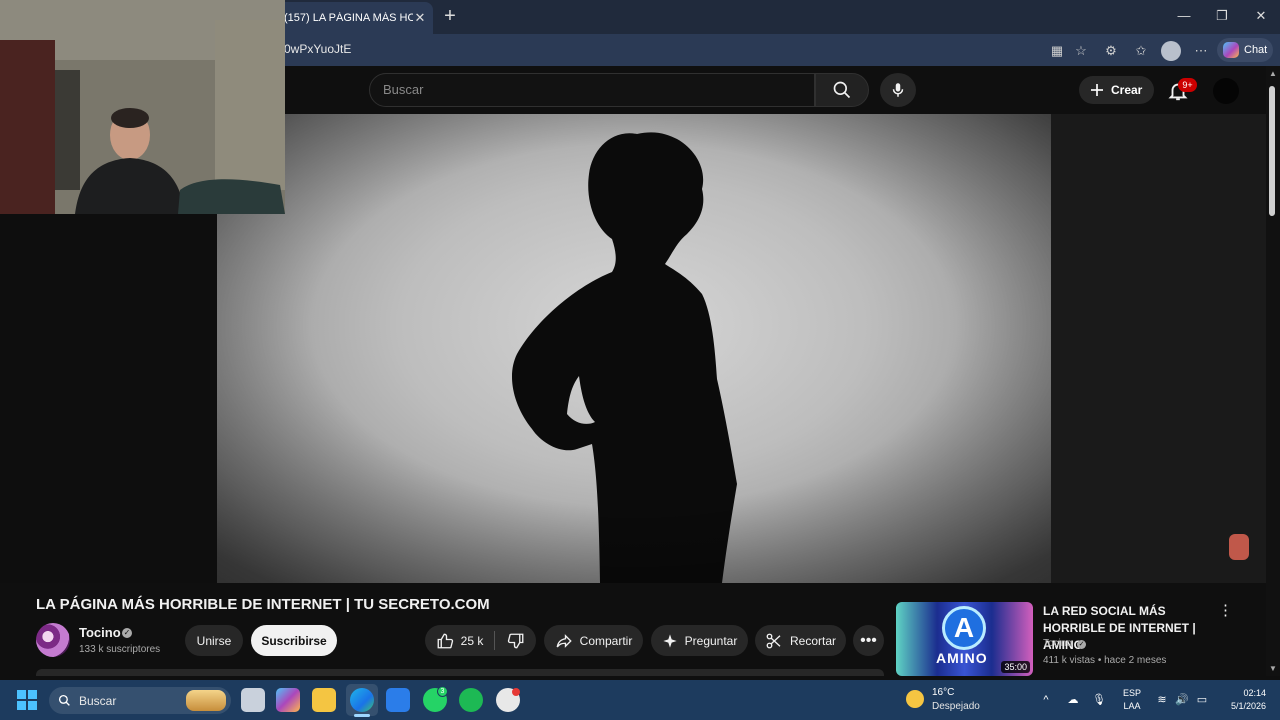  I want to click on copilot-chat-button: Chat, so click(1245, 50).